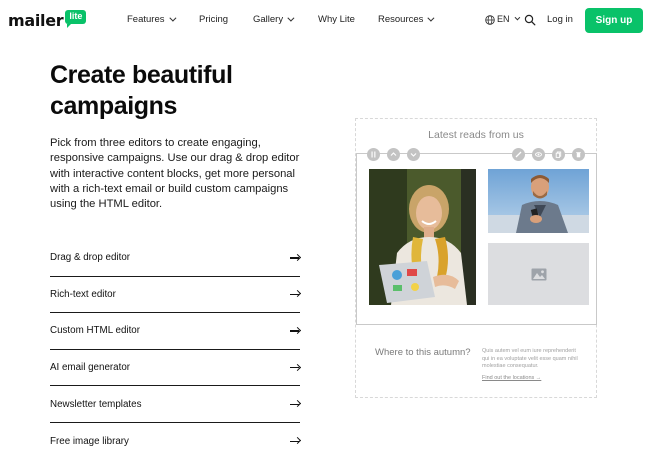  I want to click on man-with-phone-photo, so click(538, 201).